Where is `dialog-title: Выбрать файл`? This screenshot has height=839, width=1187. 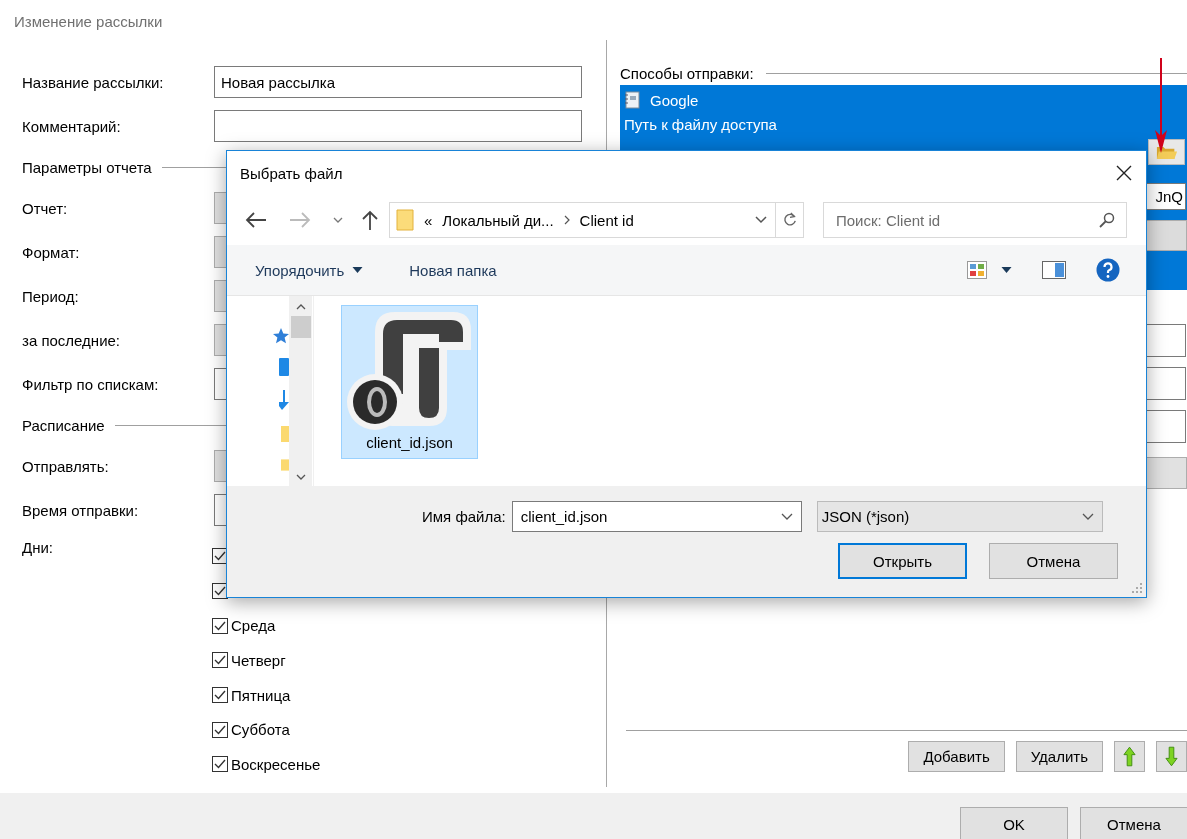
dialog-title: Выбрать файл is located at coordinates (291, 173).